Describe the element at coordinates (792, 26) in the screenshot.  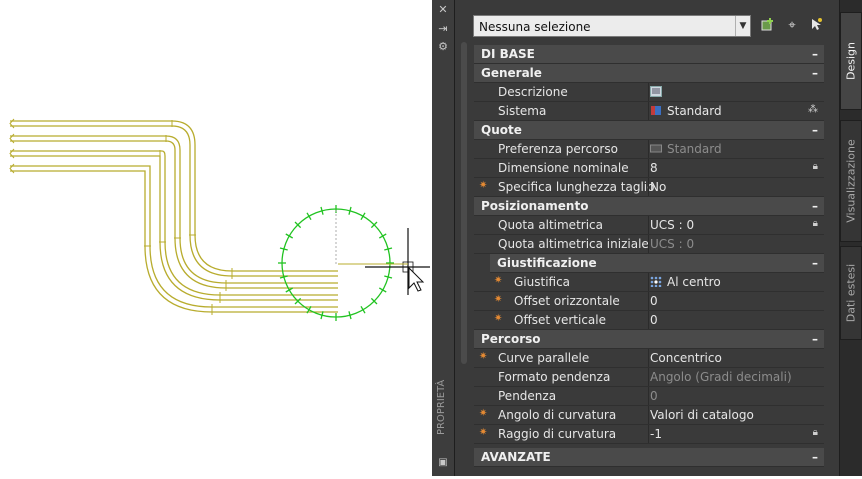
I see `select-objects-icon: ⌖` at that location.